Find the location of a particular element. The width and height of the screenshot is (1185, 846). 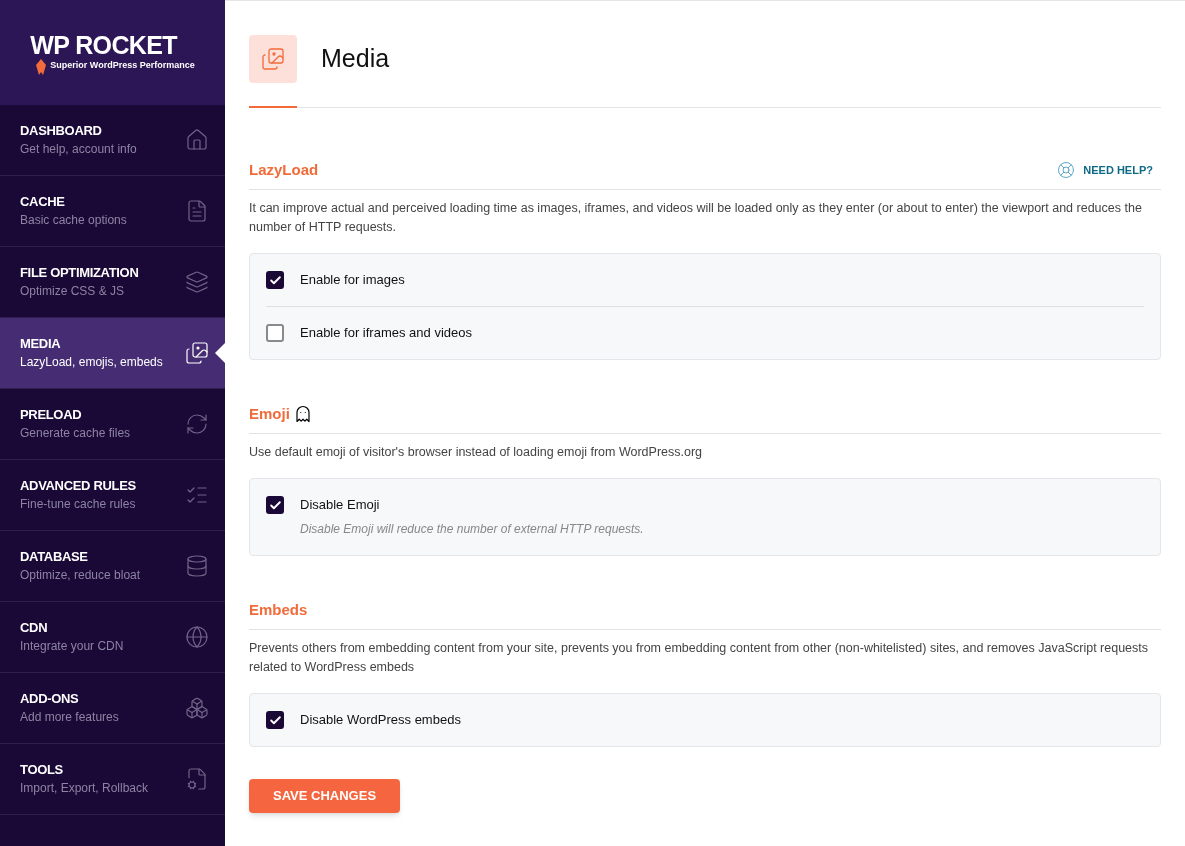

need-help-link: NEED HELP? is located at coordinates (1105, 170).